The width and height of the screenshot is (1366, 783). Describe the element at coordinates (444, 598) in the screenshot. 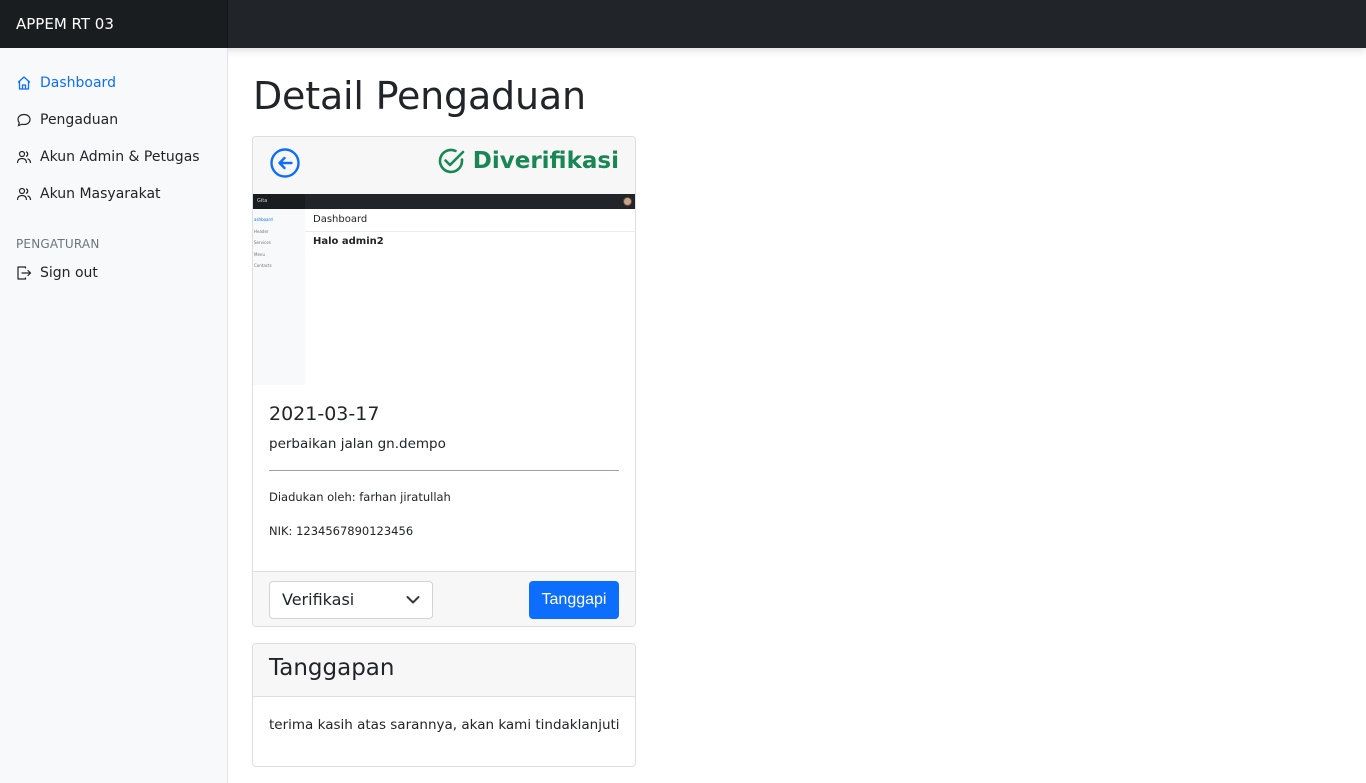

I see `card-footer: Verifikasi Tanggapi` at that location.